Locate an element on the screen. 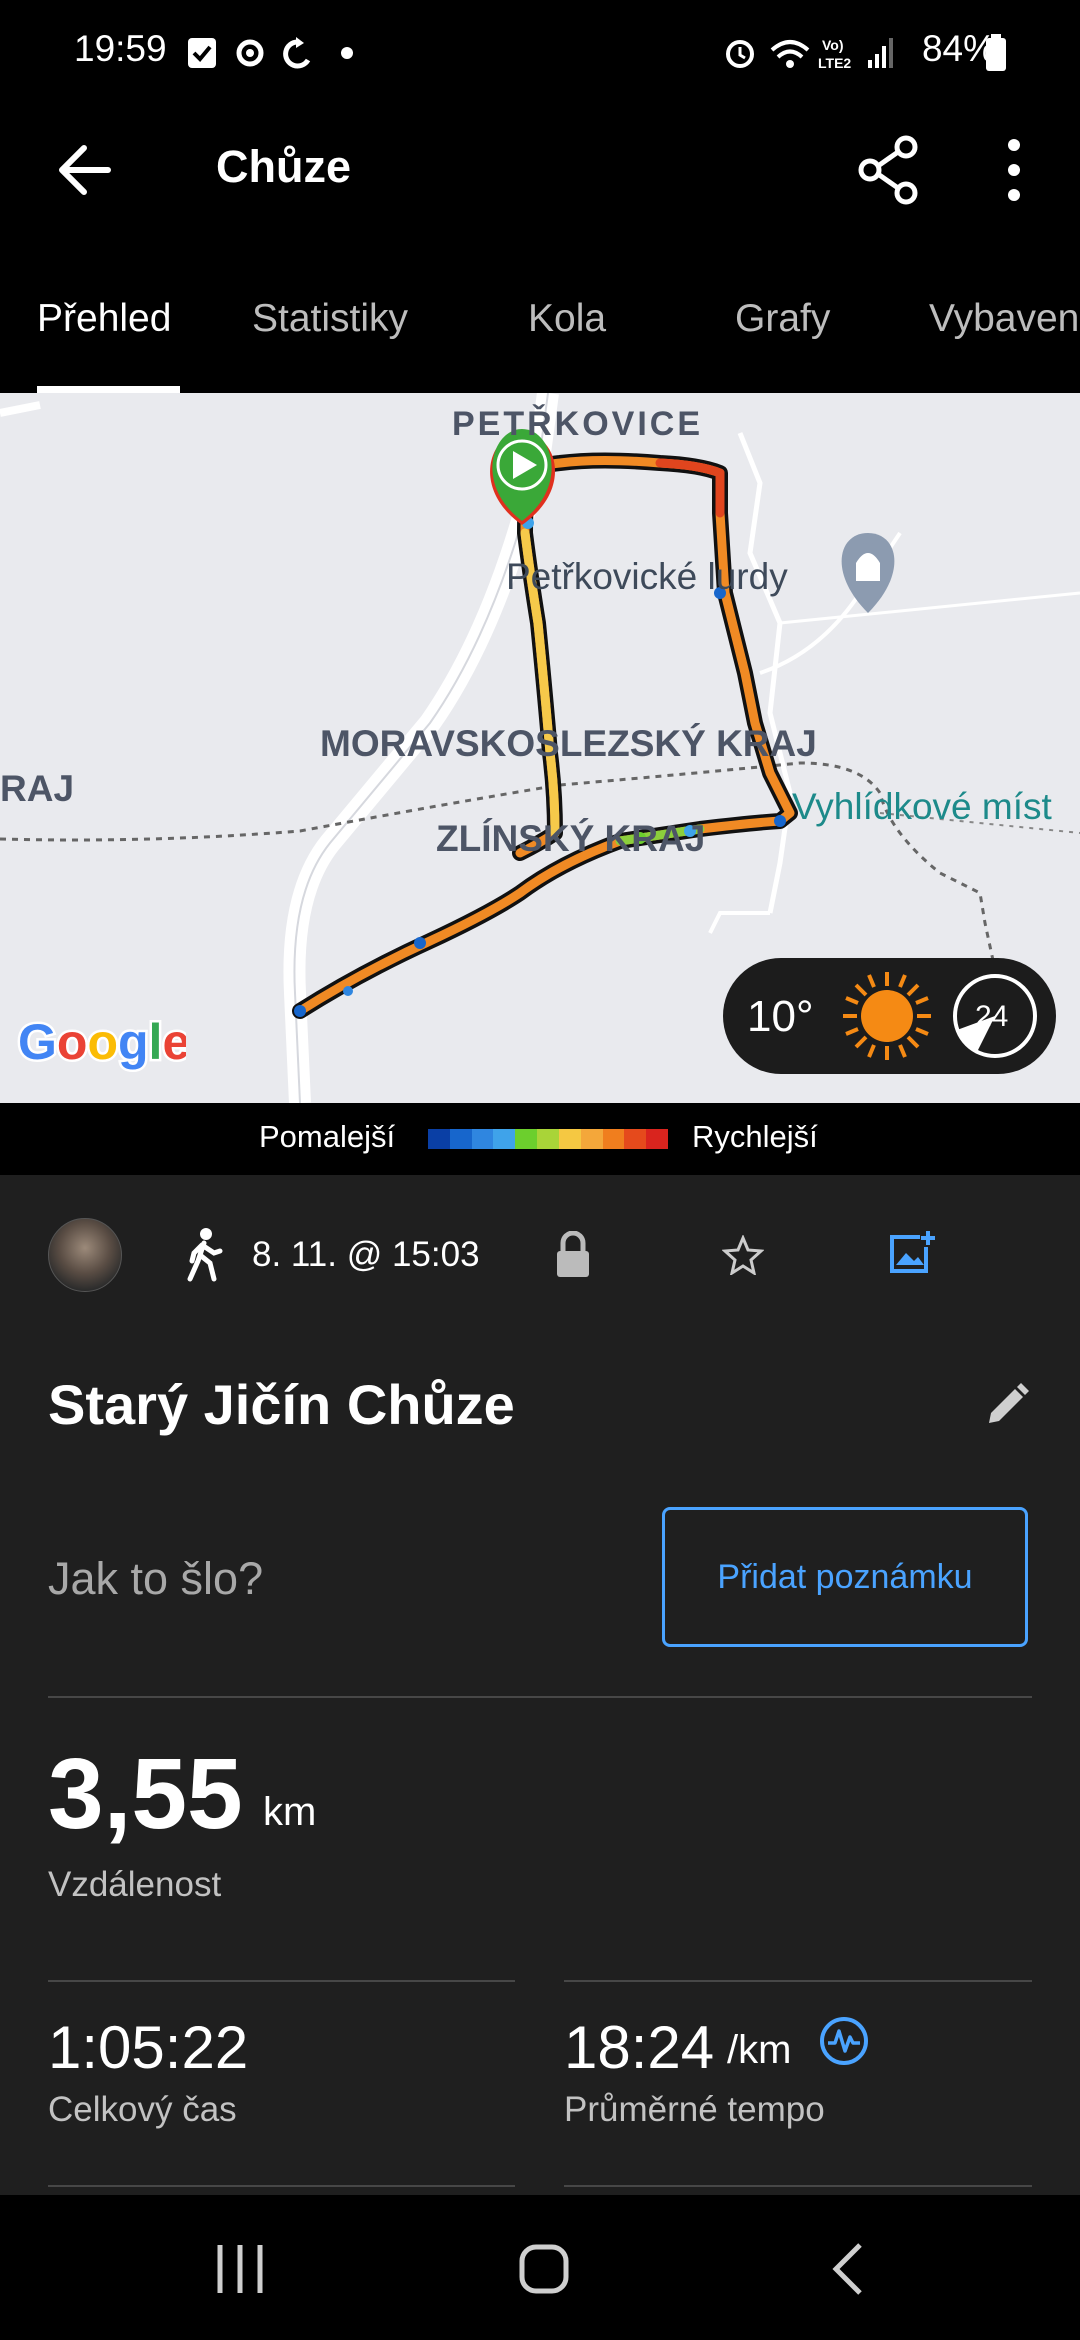 This screenshot has height=2340, width=1080. tab-prehled: Přehled is located at coordinates (104, 319).